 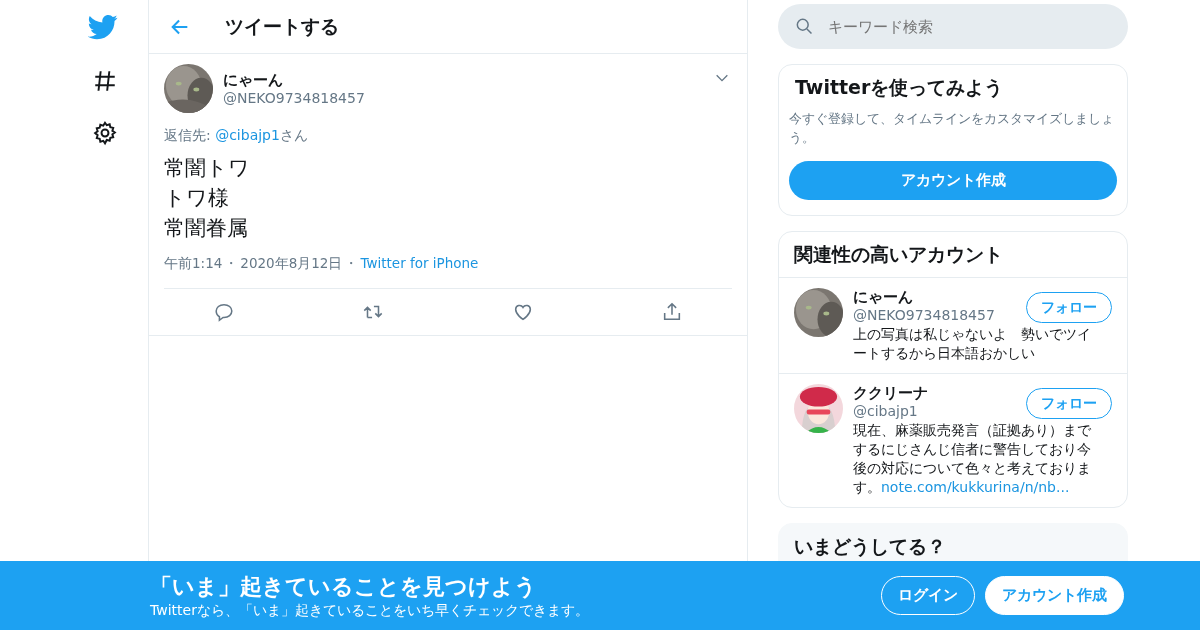 I want to click on tweet-time: 午前1:14, so click(x=193, y=263).